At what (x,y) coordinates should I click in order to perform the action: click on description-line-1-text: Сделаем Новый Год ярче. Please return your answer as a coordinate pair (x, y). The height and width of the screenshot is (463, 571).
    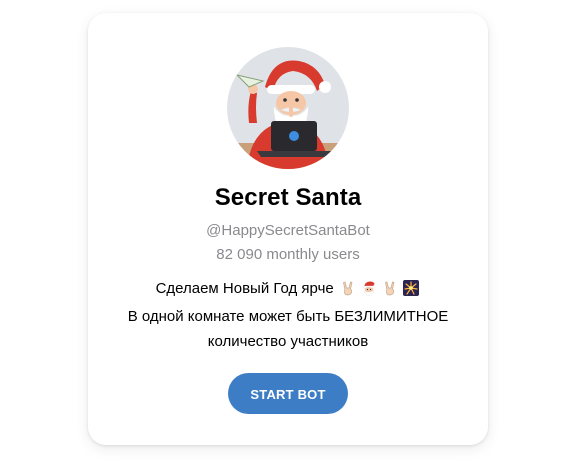
    Looking at the image, I should click on (244, 288).